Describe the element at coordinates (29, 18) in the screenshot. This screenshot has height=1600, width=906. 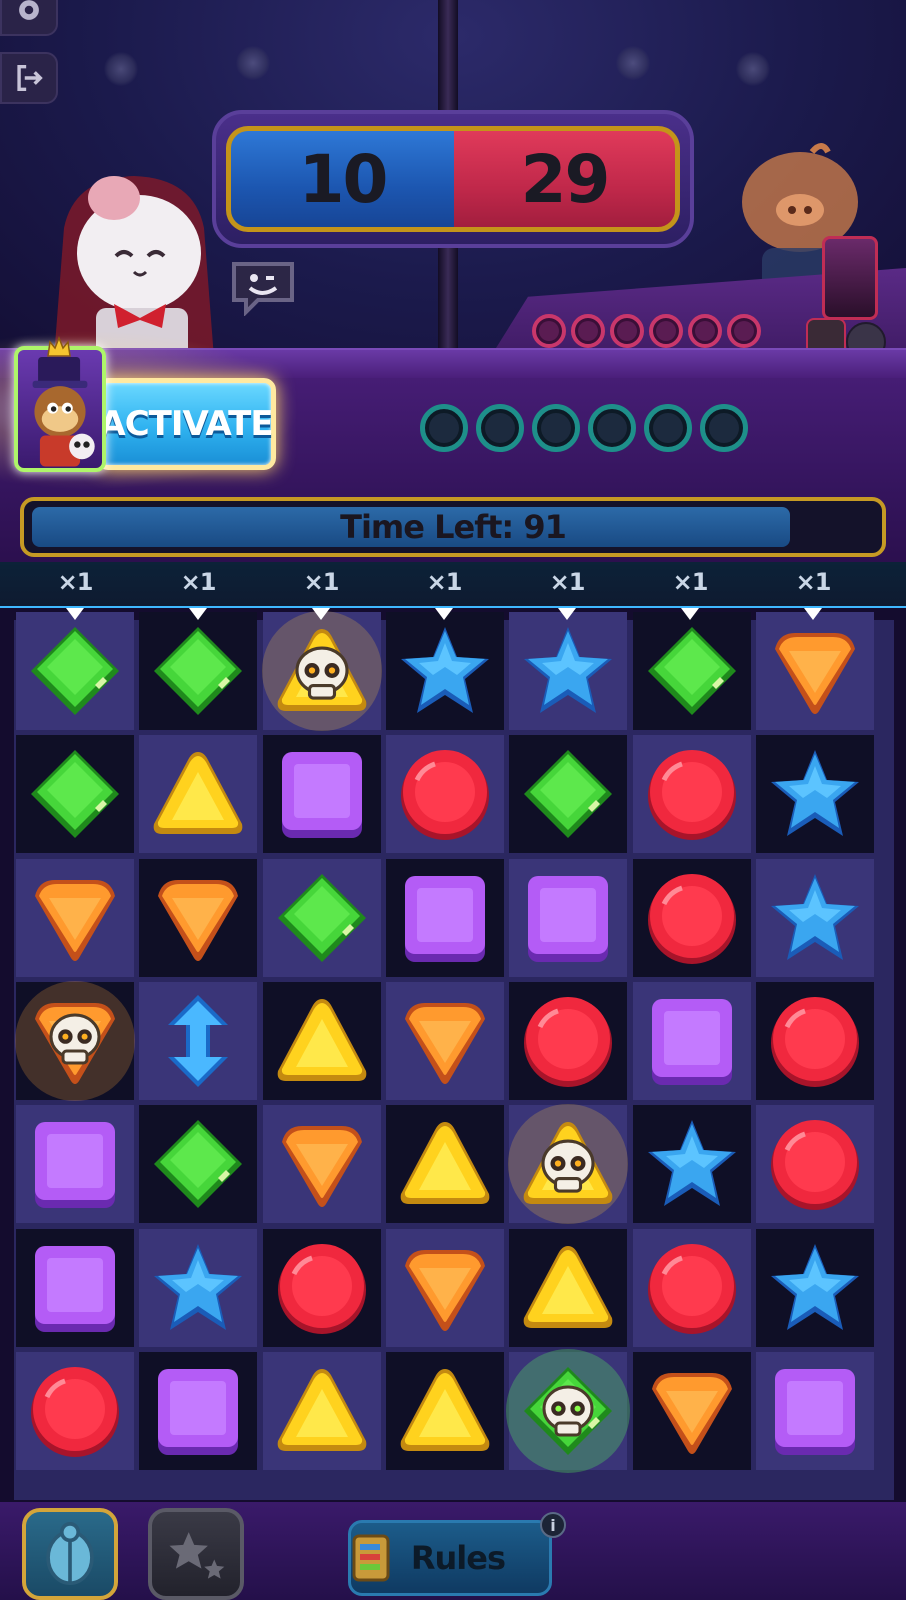
I see `settings-button` at that location.